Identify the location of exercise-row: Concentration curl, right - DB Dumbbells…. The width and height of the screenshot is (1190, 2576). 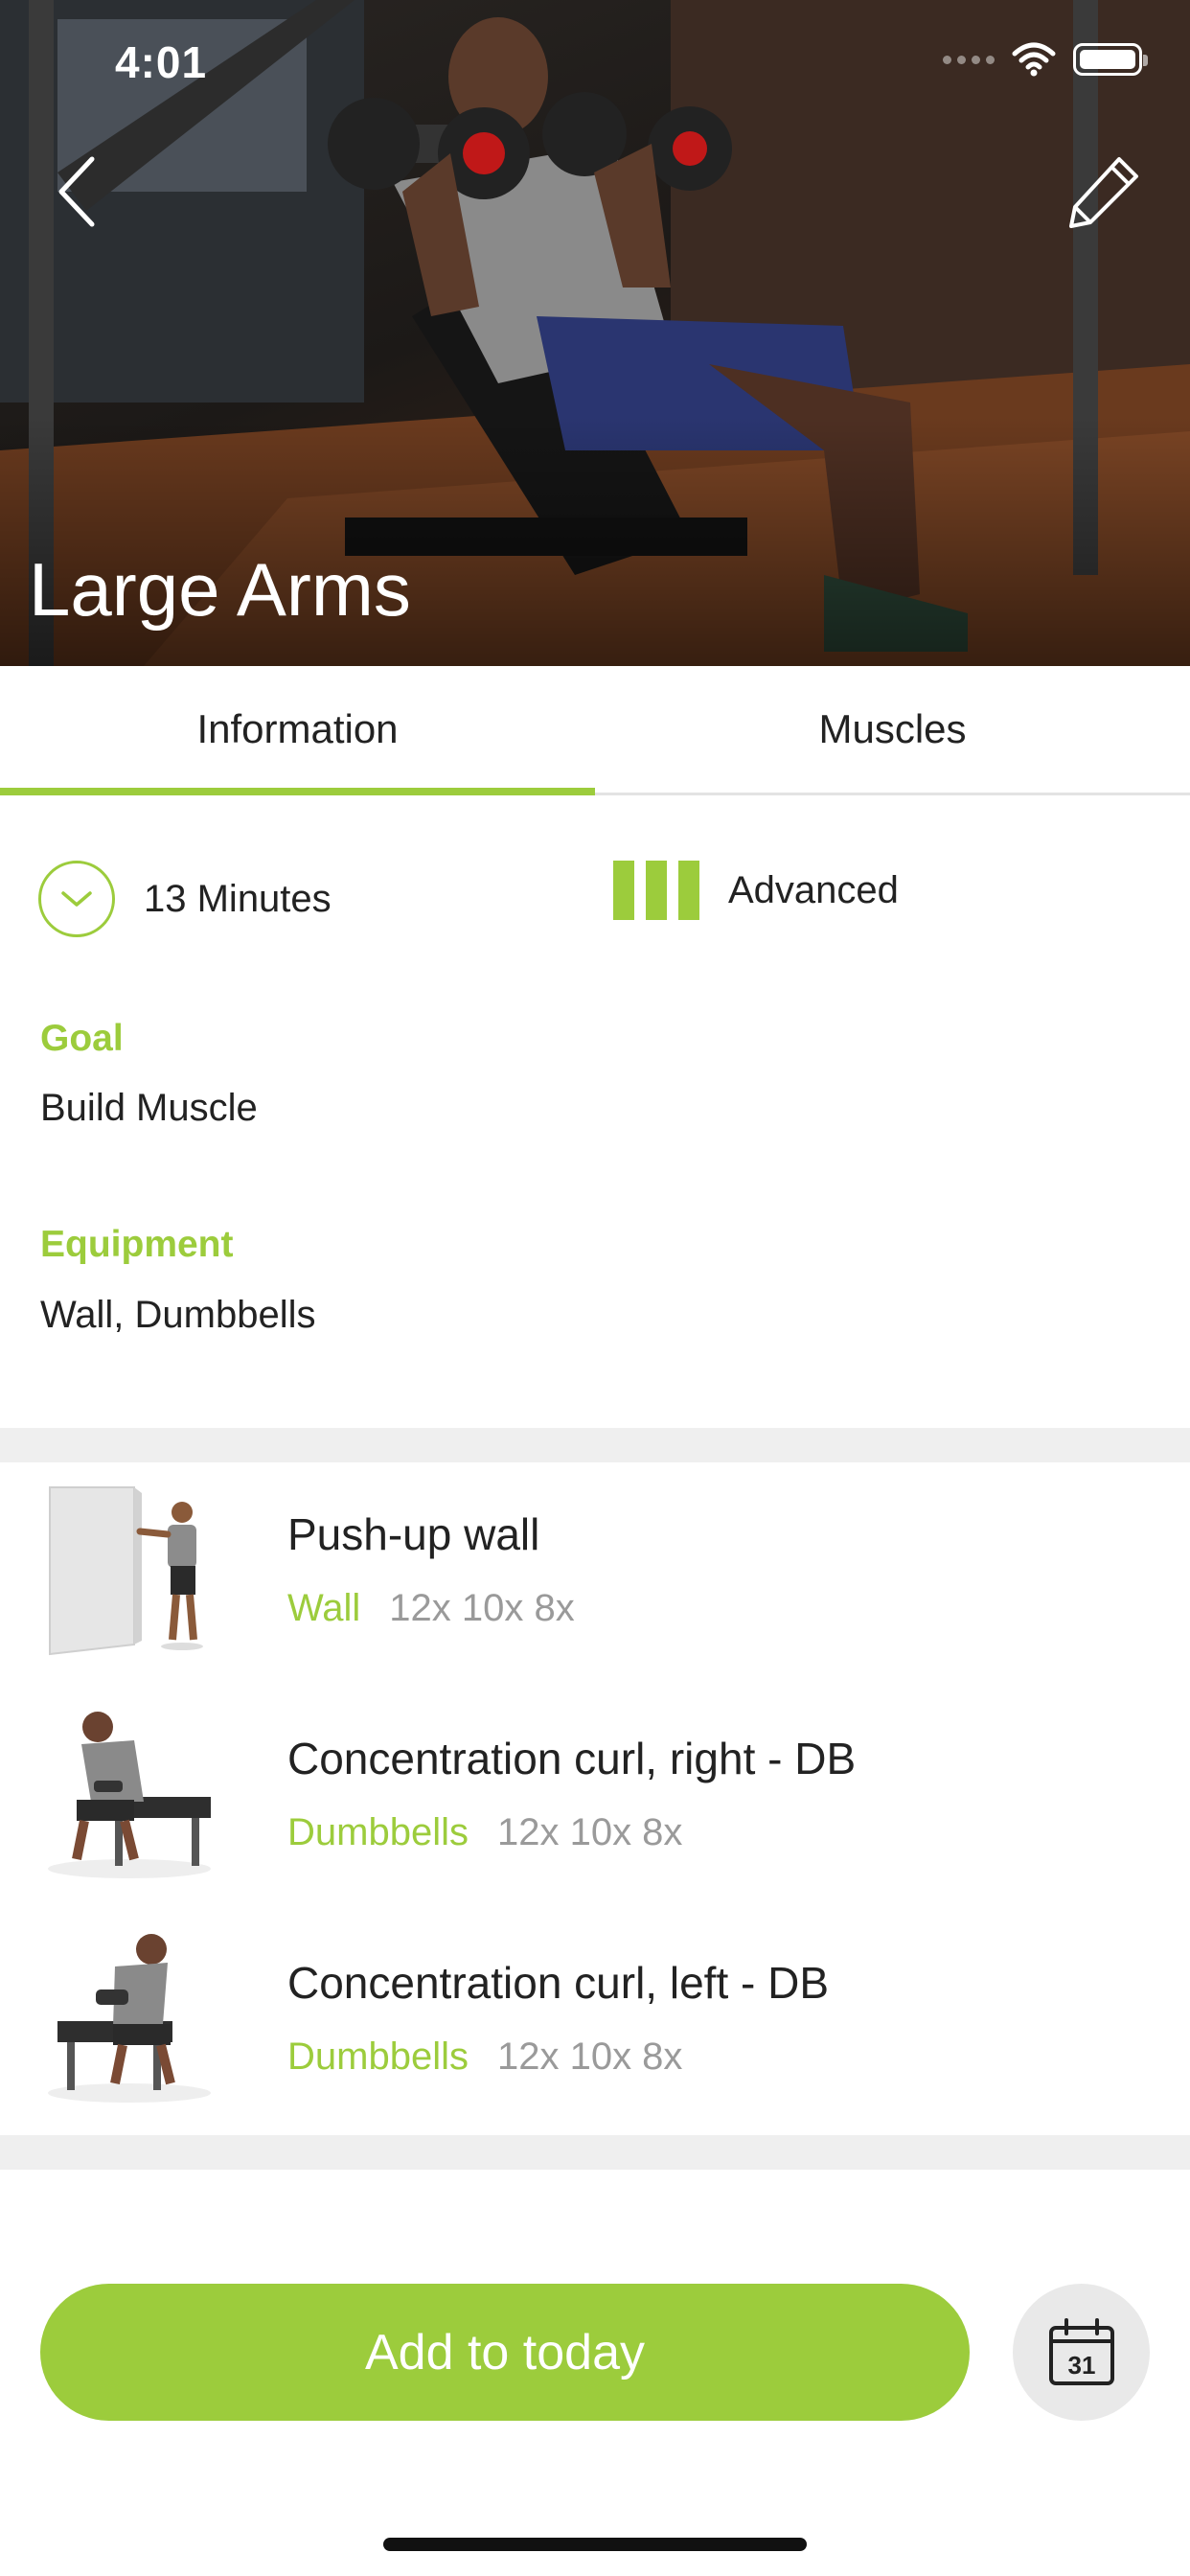
(595, 1799).